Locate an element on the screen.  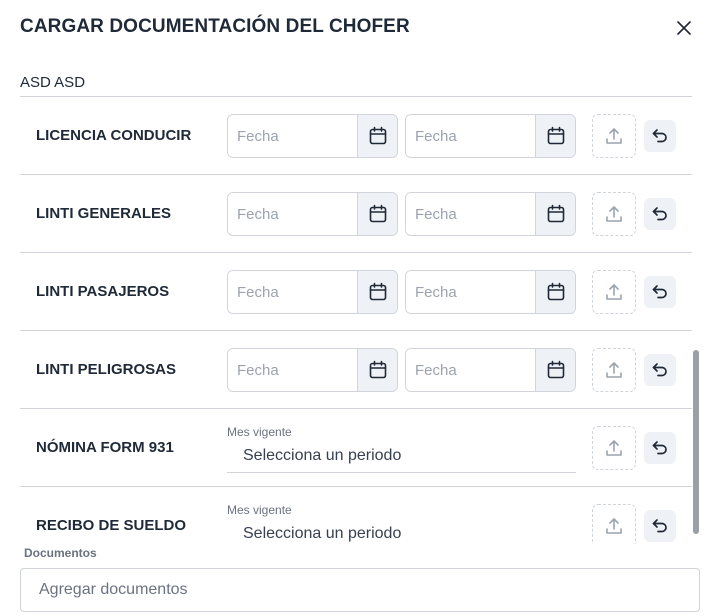
row-label: LINTI PASAJEROS is located at coordinates (103, 291).